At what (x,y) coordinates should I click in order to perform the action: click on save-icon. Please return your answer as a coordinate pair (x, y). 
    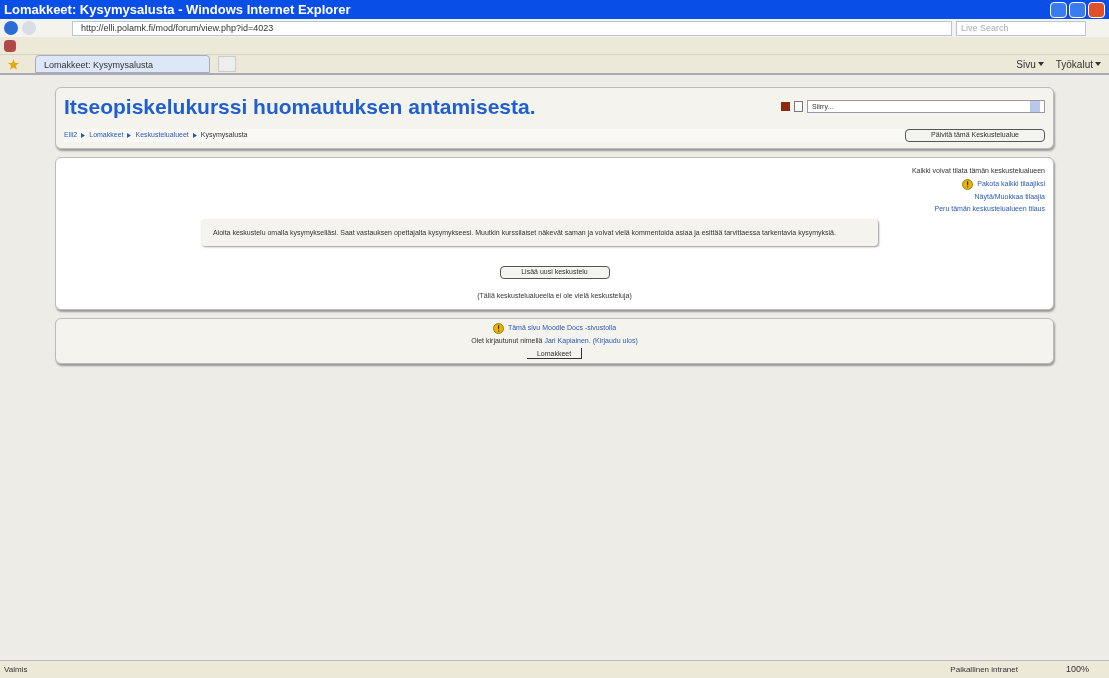
    Looking at the image, I should click on (785, 106).